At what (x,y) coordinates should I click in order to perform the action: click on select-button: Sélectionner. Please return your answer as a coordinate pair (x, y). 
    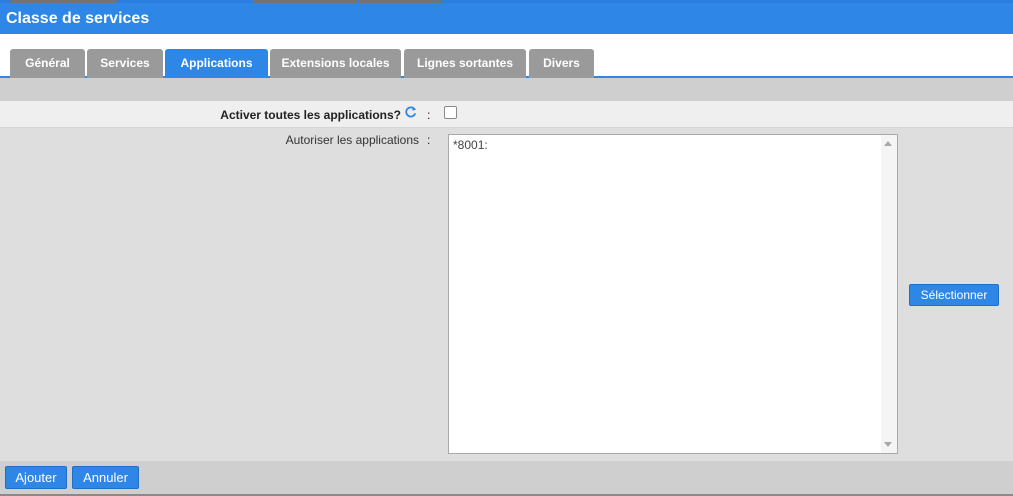
    Looking at the image, I should click on (954, 295).